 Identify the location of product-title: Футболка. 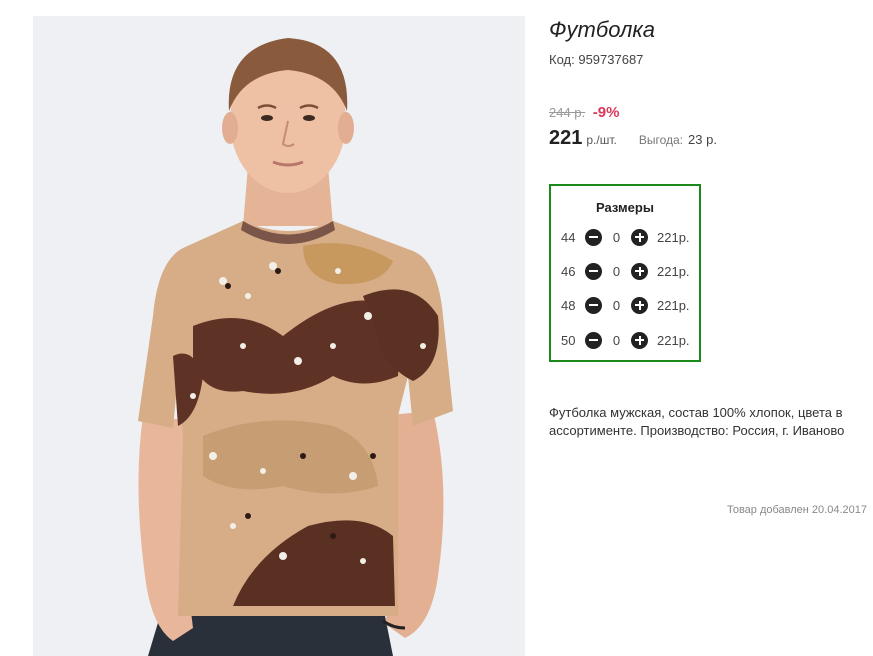
(602, 29).